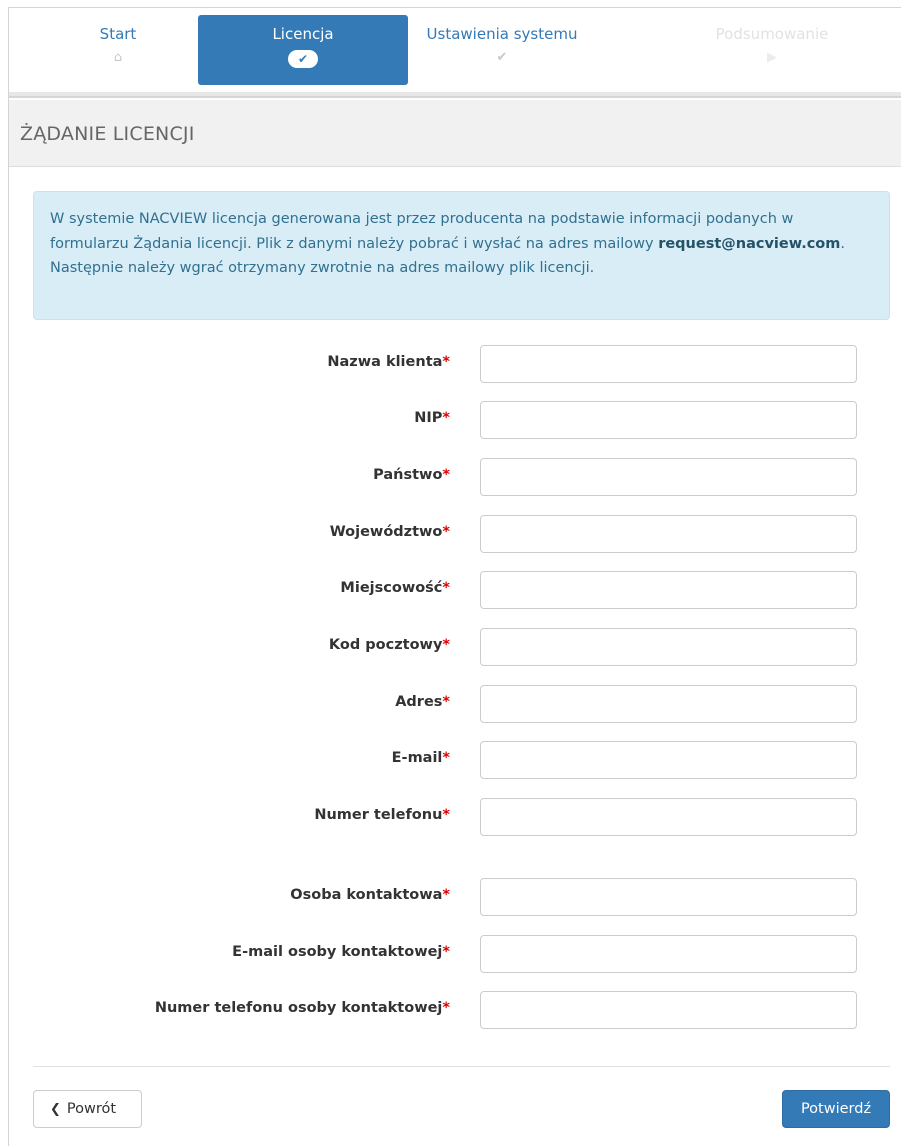 This screenshot has height=1146, width=901. I want to click on wizard-divider, so click(455, 95).